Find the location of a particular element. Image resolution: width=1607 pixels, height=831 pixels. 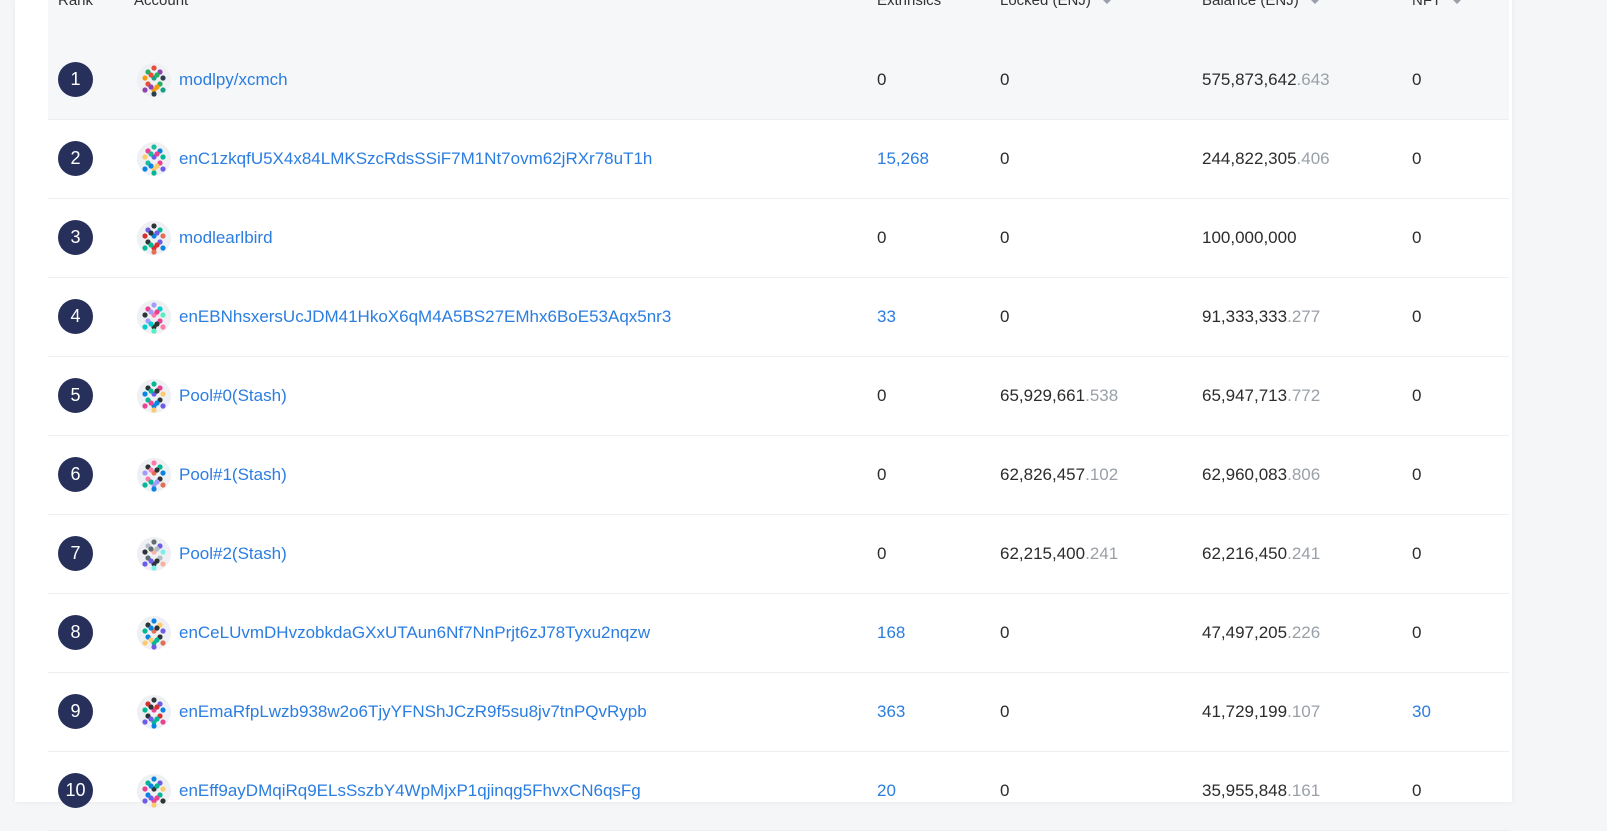

header-nft: NFT is located at coordinates (1438, 4).